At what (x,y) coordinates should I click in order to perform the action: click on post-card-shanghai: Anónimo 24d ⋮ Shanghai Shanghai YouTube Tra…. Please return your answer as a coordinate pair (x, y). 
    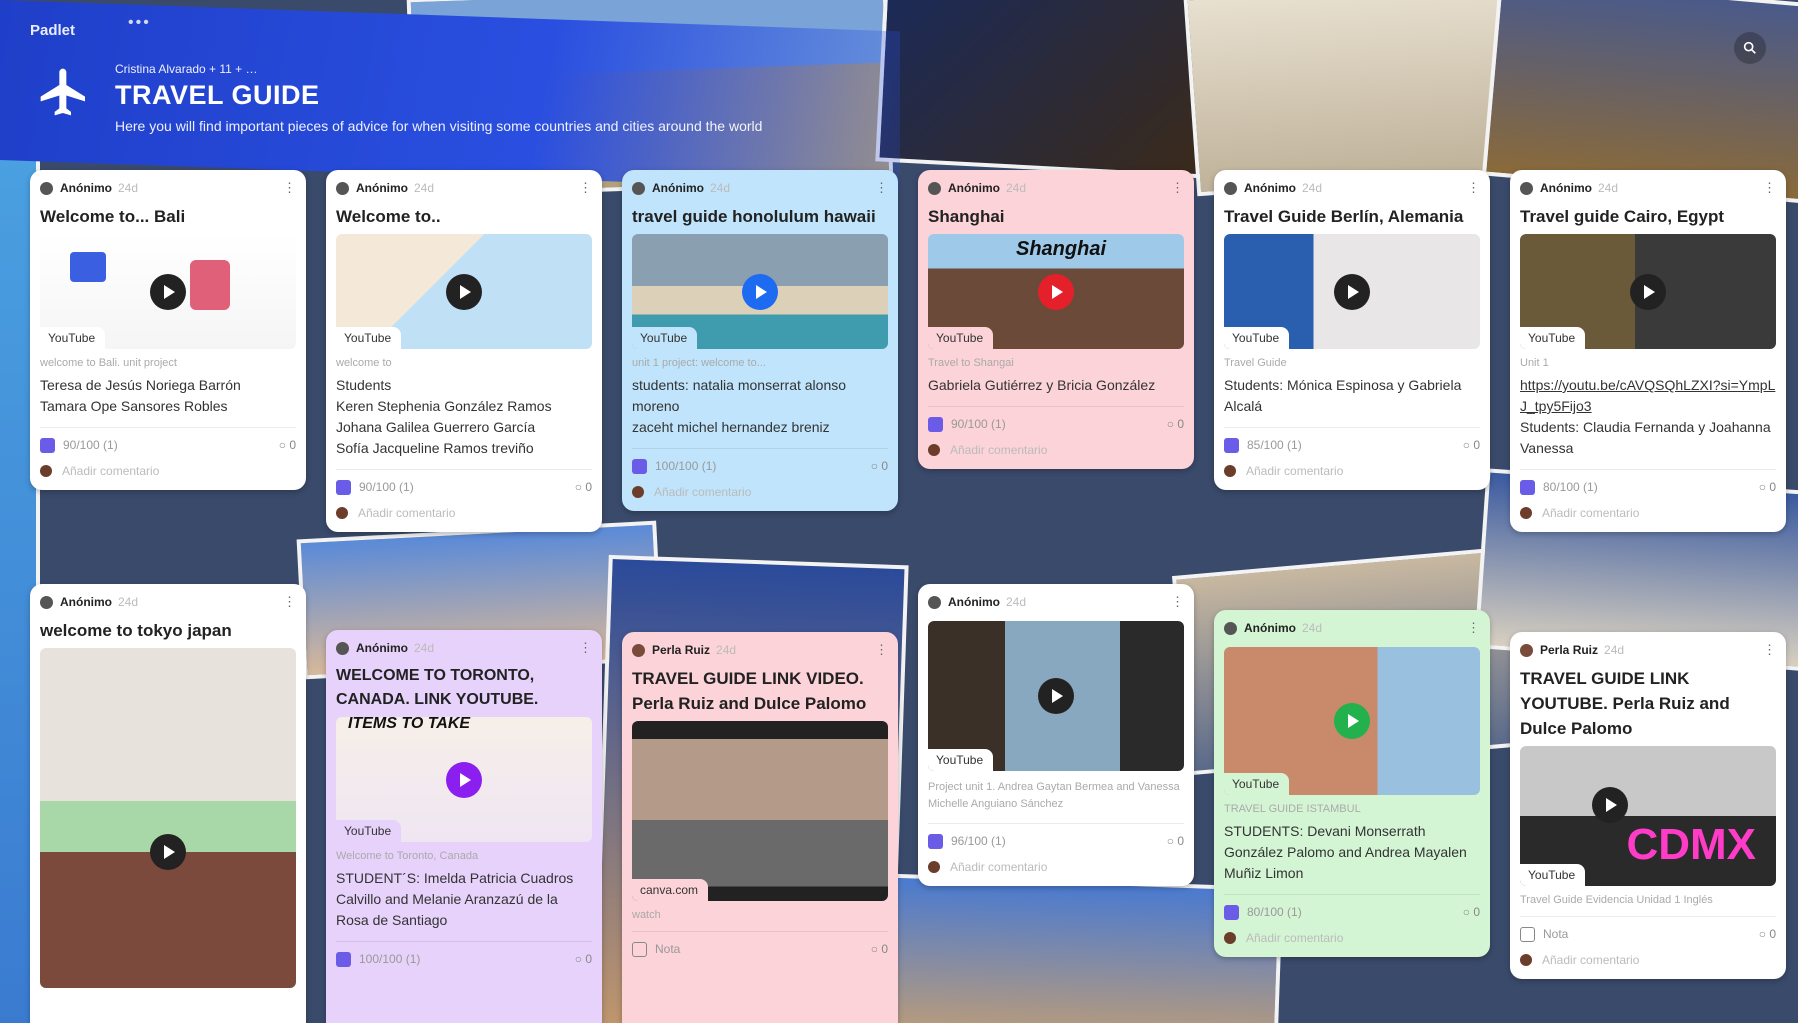
    Looking at the image, I should click on (1056, 319).